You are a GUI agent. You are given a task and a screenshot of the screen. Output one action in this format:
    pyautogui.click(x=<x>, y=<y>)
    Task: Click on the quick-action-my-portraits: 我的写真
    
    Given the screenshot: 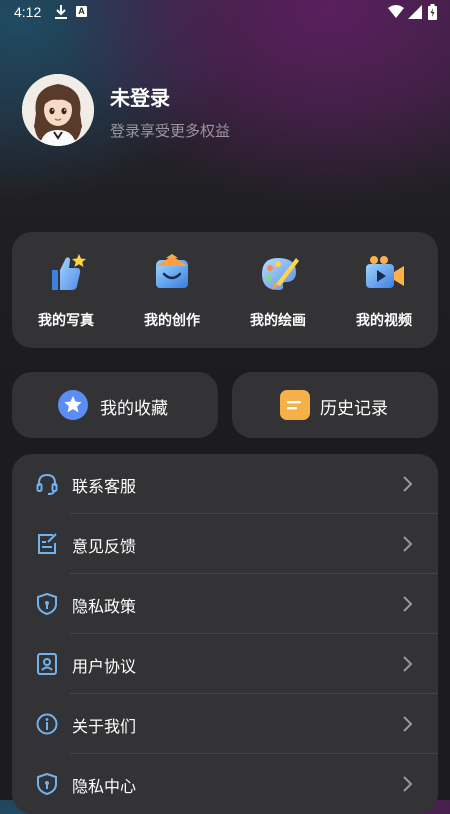 What is the action you would take?
    pyautogui.click(x=66, y=297)
    